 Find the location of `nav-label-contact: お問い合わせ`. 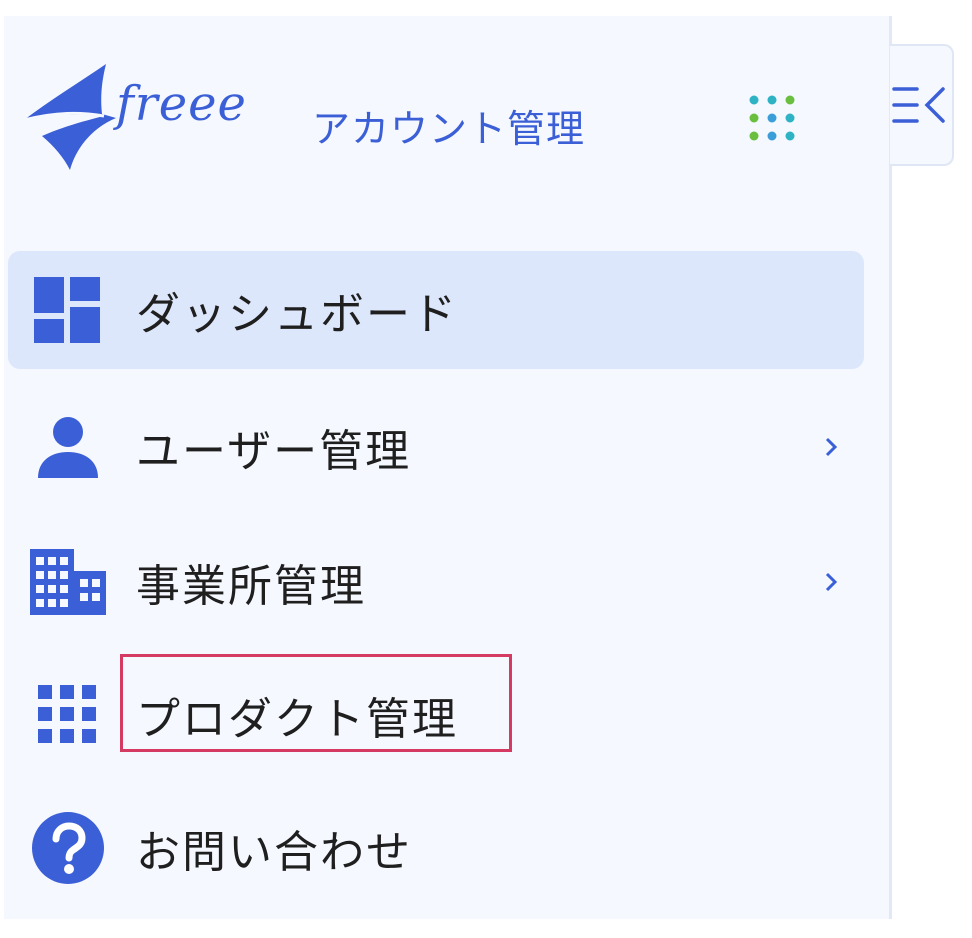

nav-label-contact: お問い合わせ is located at coordinates (274, 852).